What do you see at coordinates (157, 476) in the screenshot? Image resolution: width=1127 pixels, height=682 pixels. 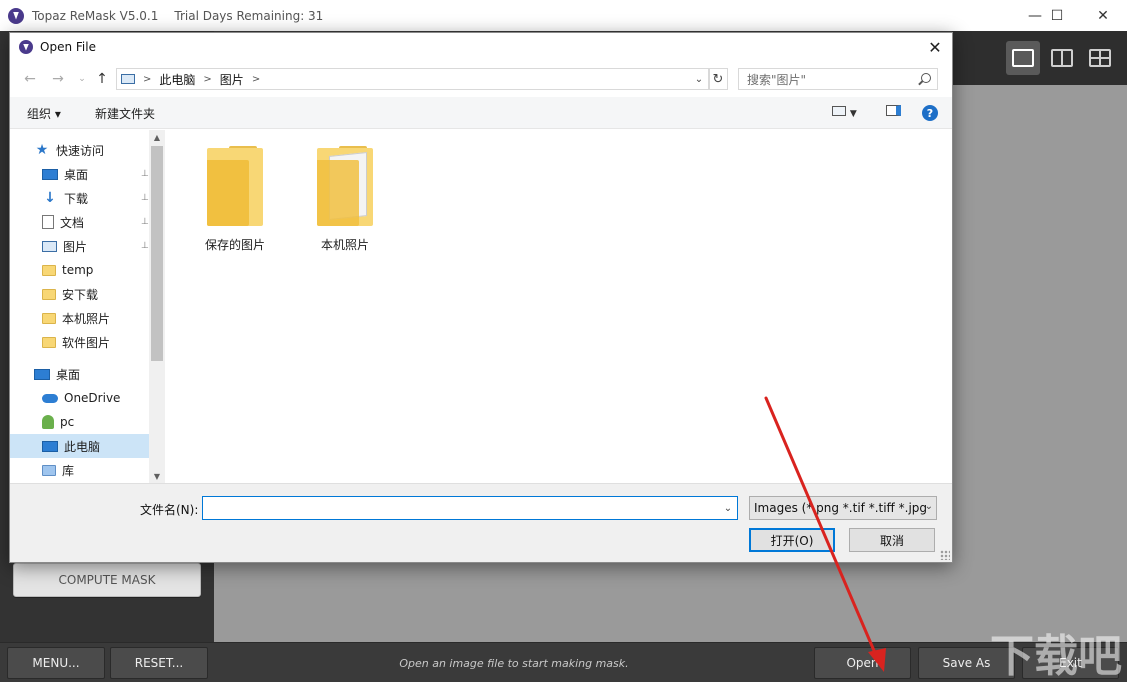 I see `scroll-down-icon: ▼` at bounding box center [157, 476].